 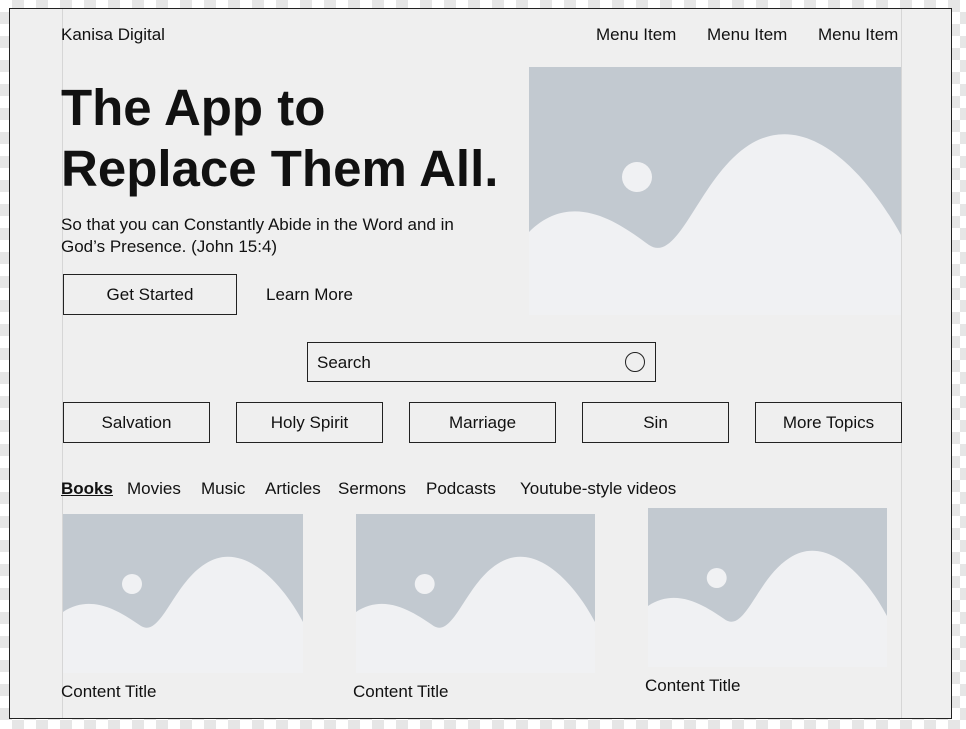 What do you see at coordinates (113, 34) in the screenshot?
I see `brand-name: Kanisa Digital` at bounding box center [113, 34].